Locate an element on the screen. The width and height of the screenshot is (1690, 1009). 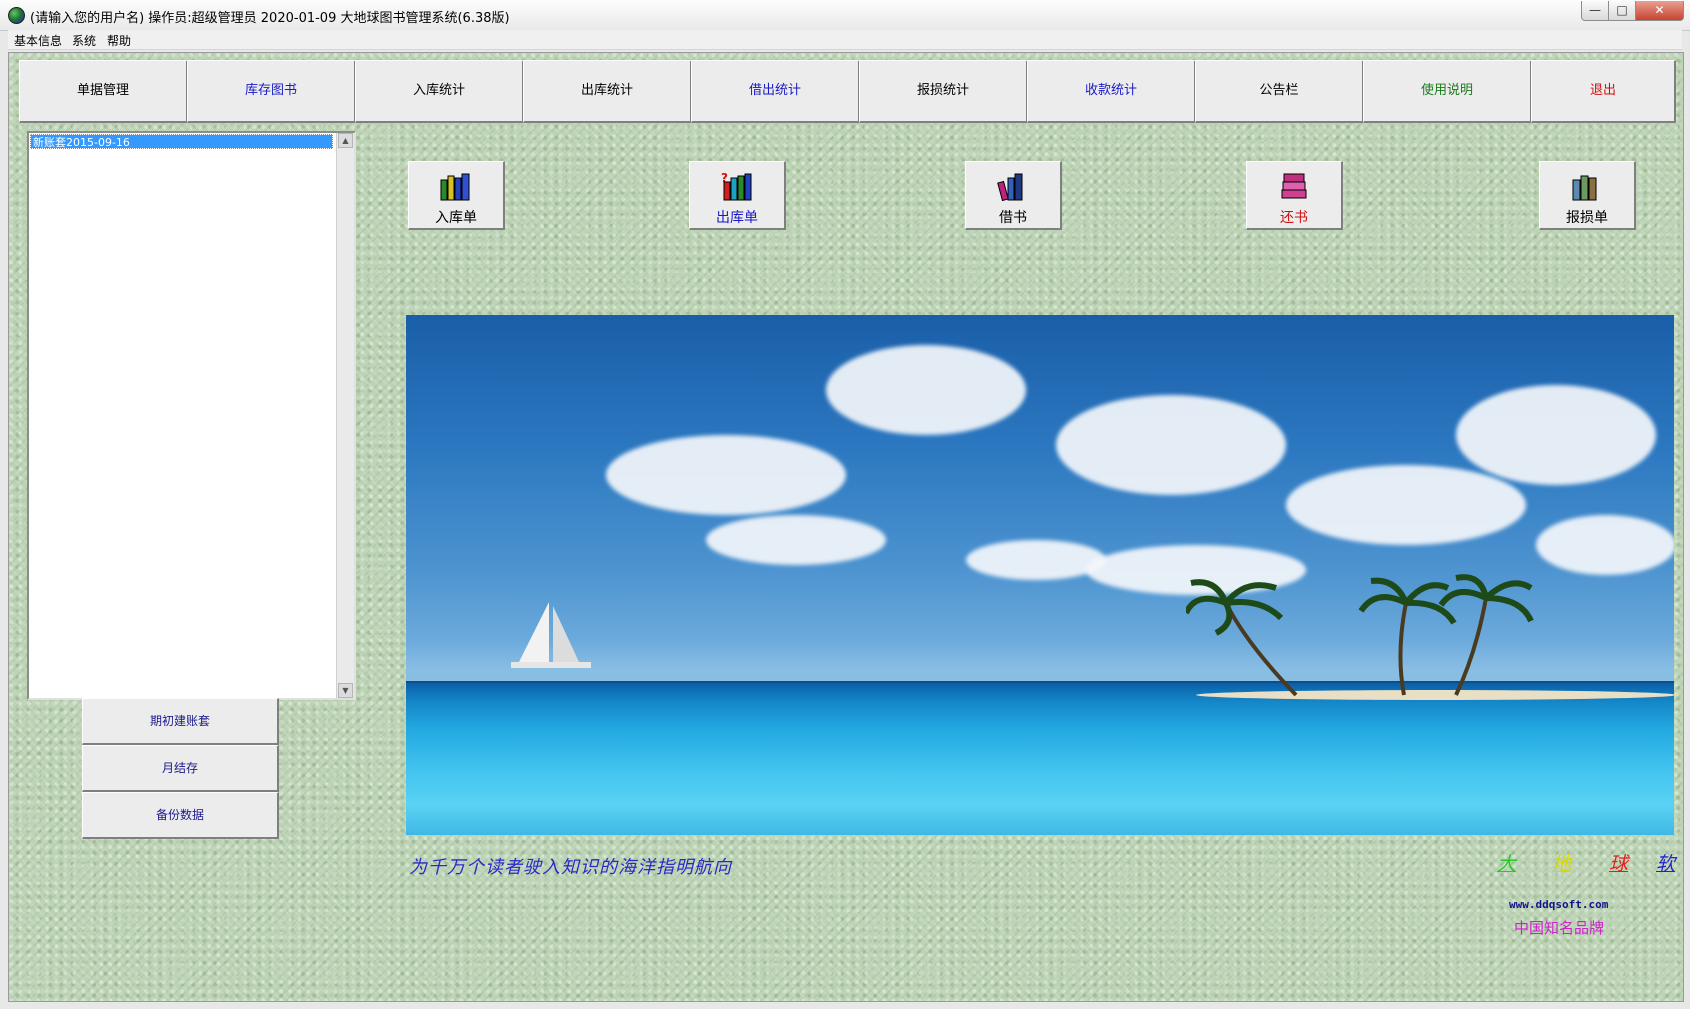
close-button: ✕ is located at coordinates (1659, 11).